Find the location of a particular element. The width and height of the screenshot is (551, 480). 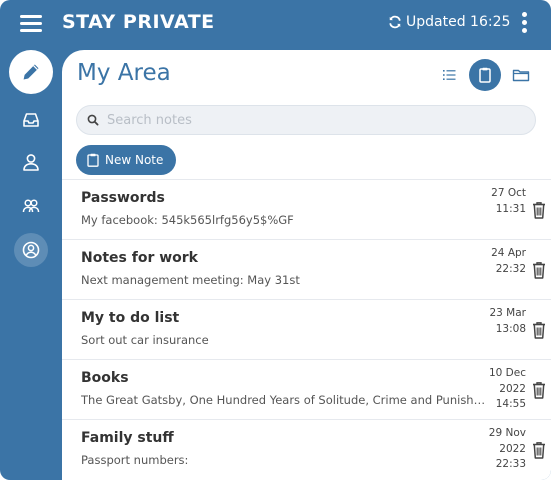

sidebar-item-profile is located at coordinates (31, 162).